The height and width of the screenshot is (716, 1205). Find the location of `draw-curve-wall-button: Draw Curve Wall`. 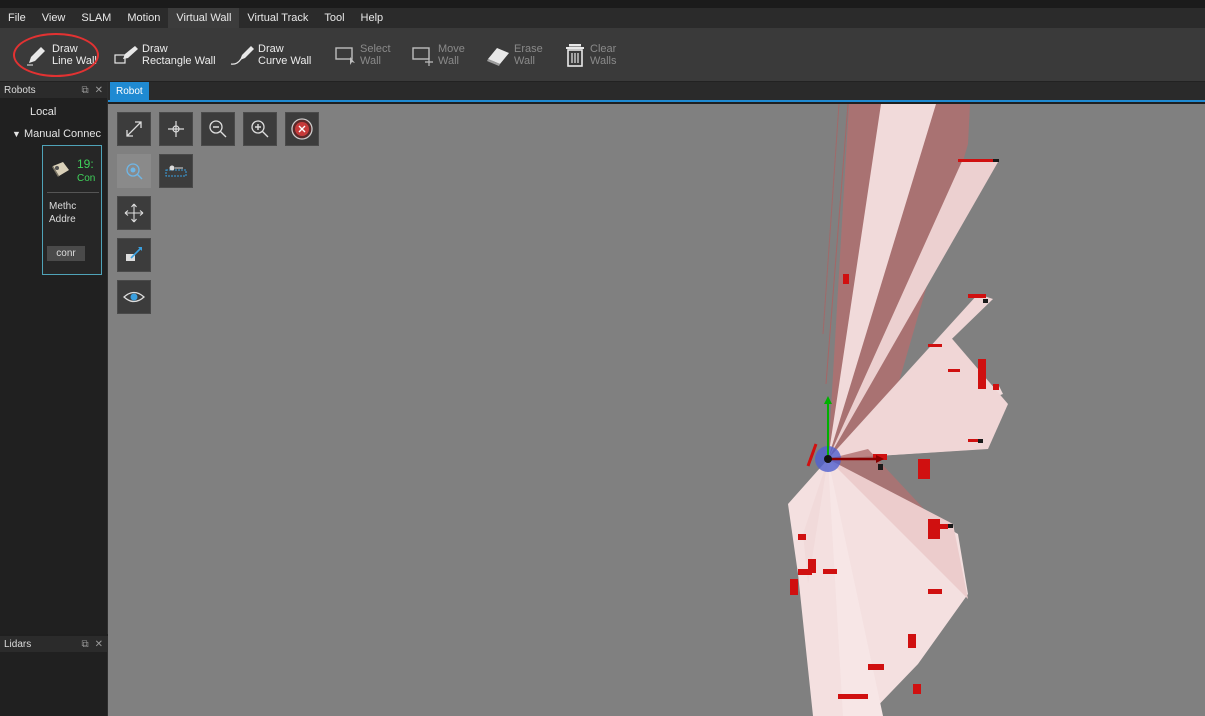

draw-curve-wall-button: Draw Curve Wall is located at coordinates (269, 55).